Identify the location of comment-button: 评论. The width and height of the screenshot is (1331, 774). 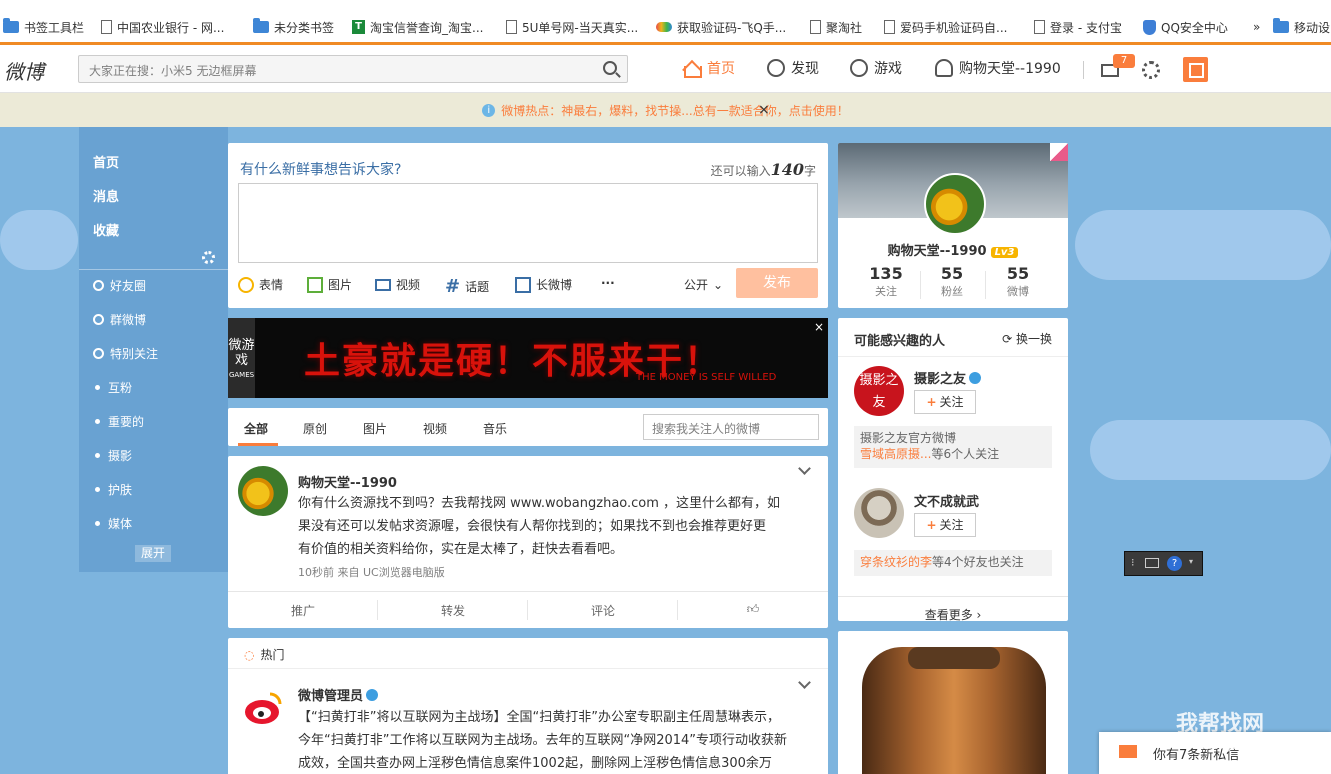
(603, 610).